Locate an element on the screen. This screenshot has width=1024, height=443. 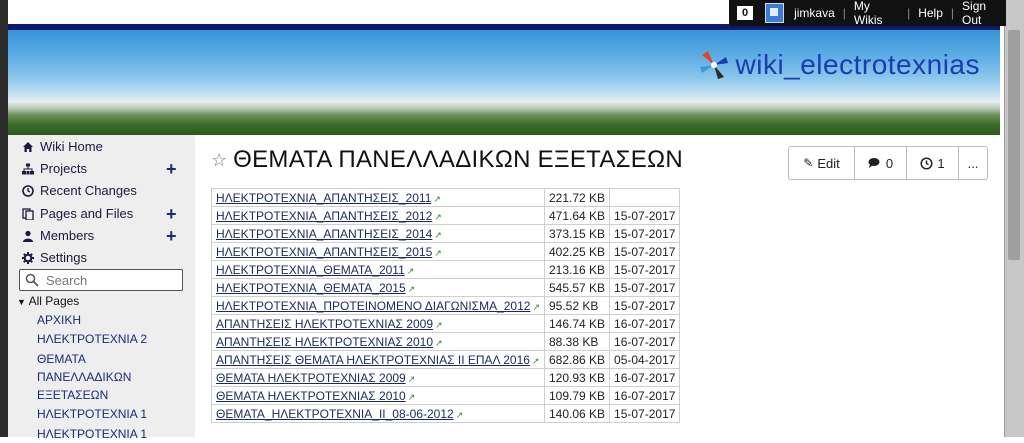
file-name-cell: ΑΠΑΝΤΗΣΕΙΣ ΗΛΕΚΤΡΟΤΕΧΝΙΑΣ 2009 ↗ is located at coordinates (378, 323).